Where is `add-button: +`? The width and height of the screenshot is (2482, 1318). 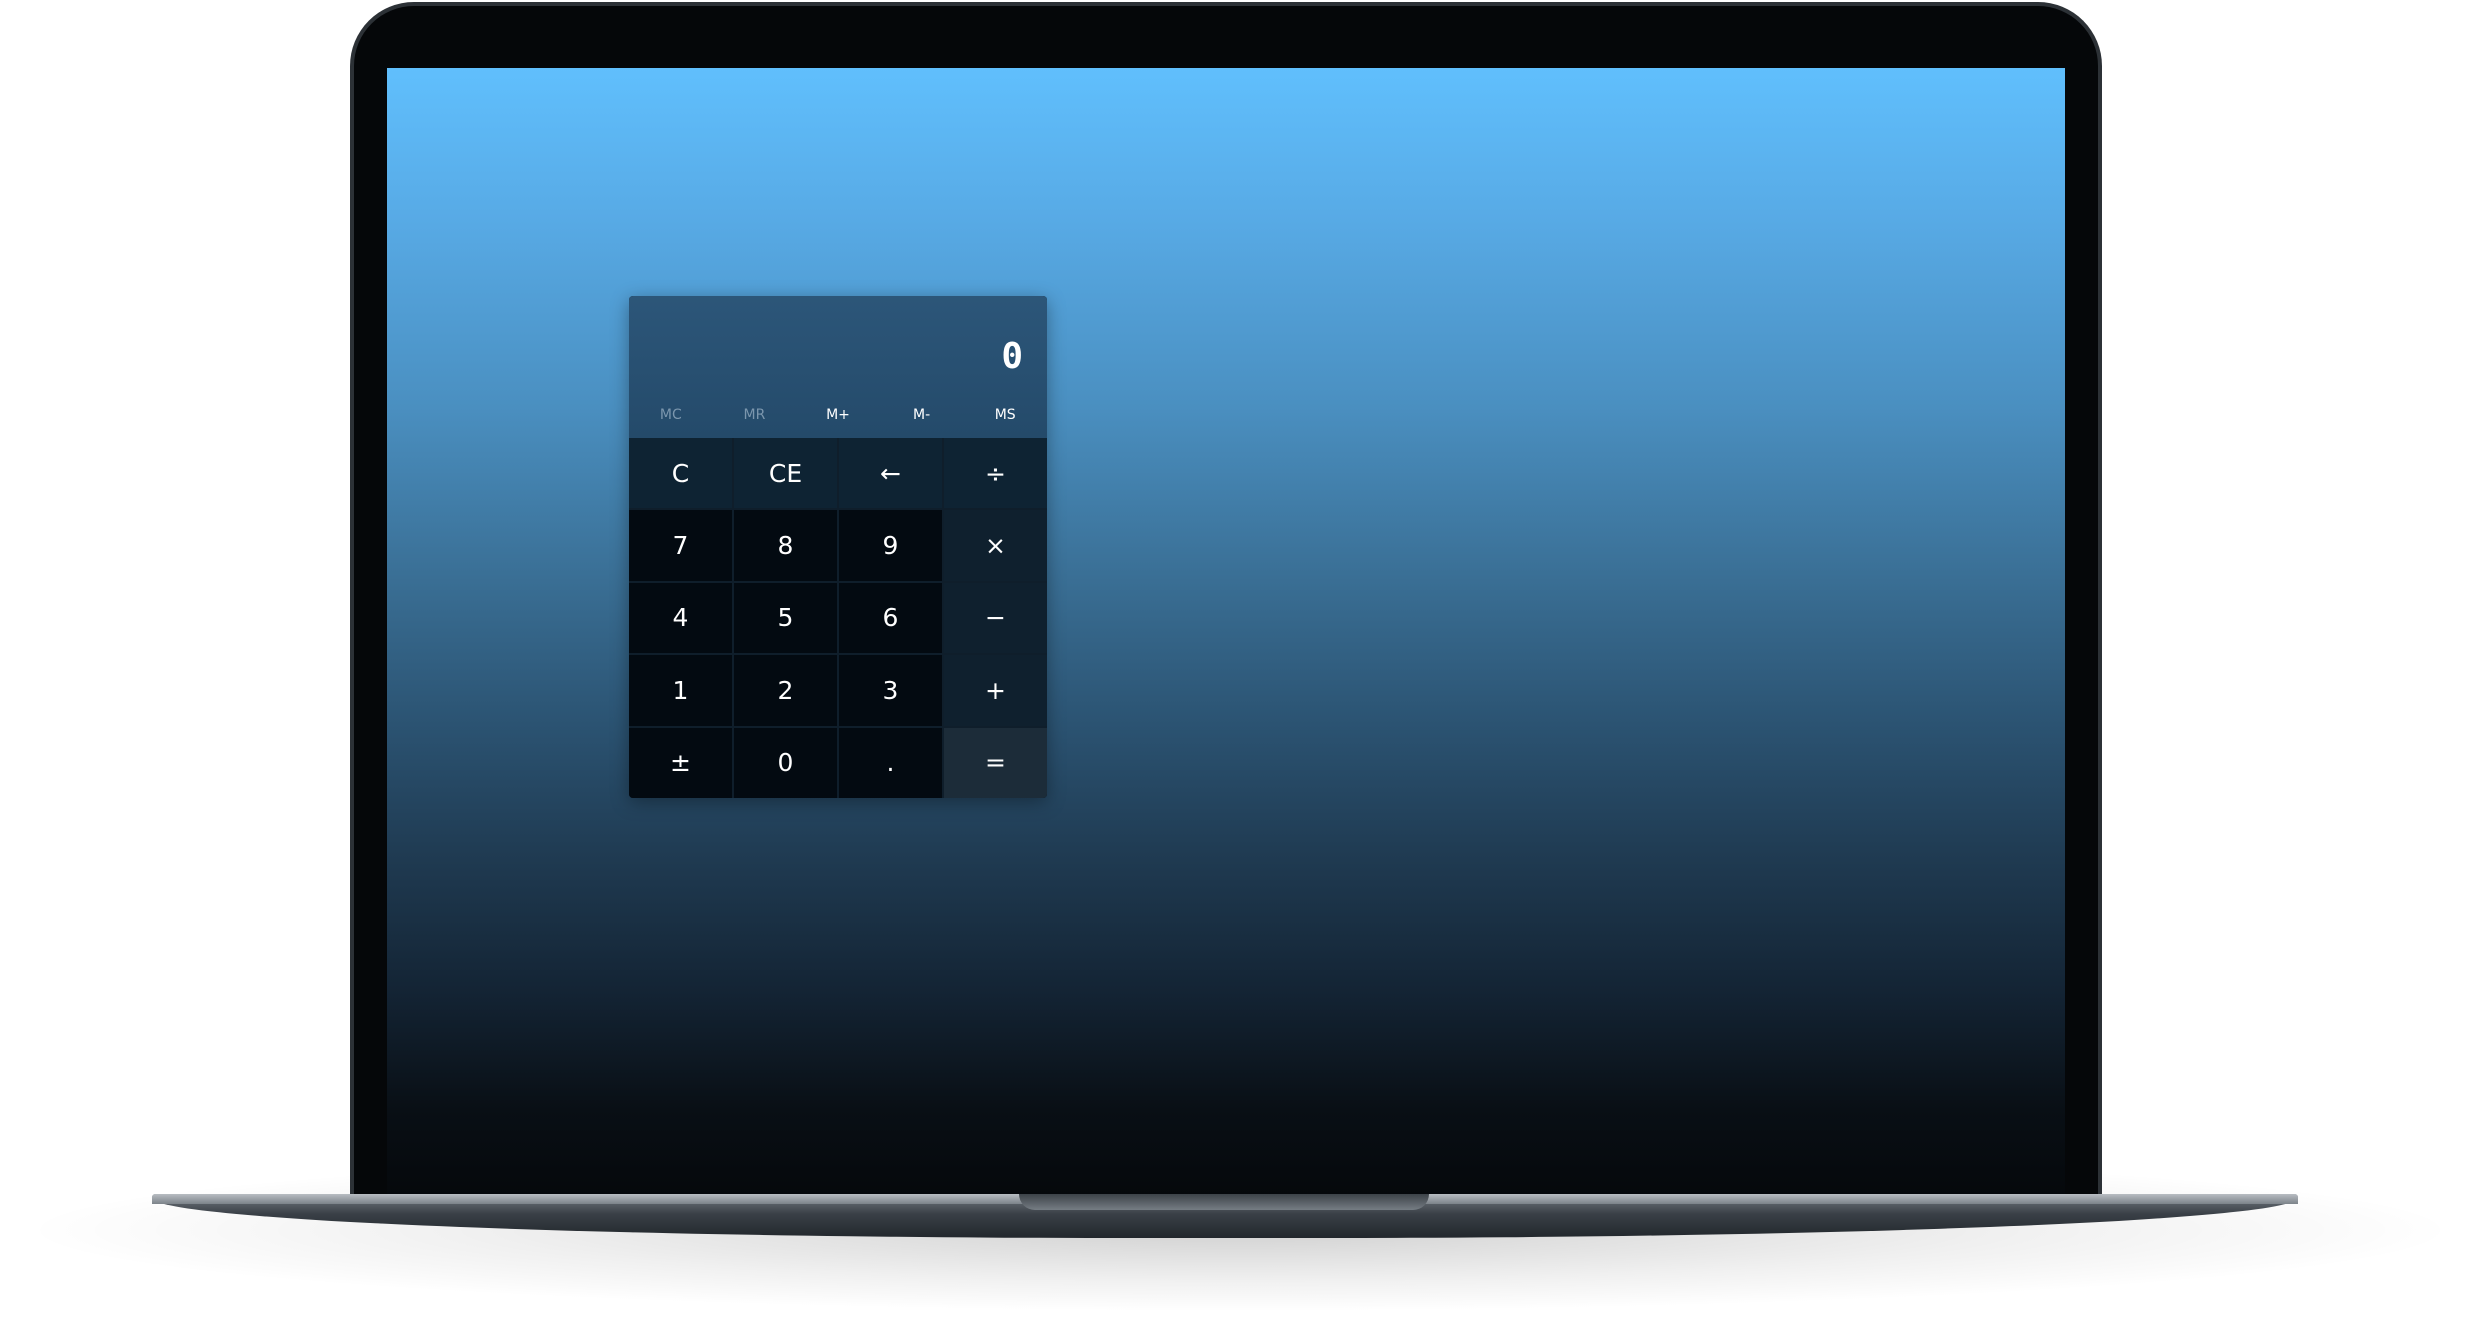
add-button: + is located at coordinates (995, 690).